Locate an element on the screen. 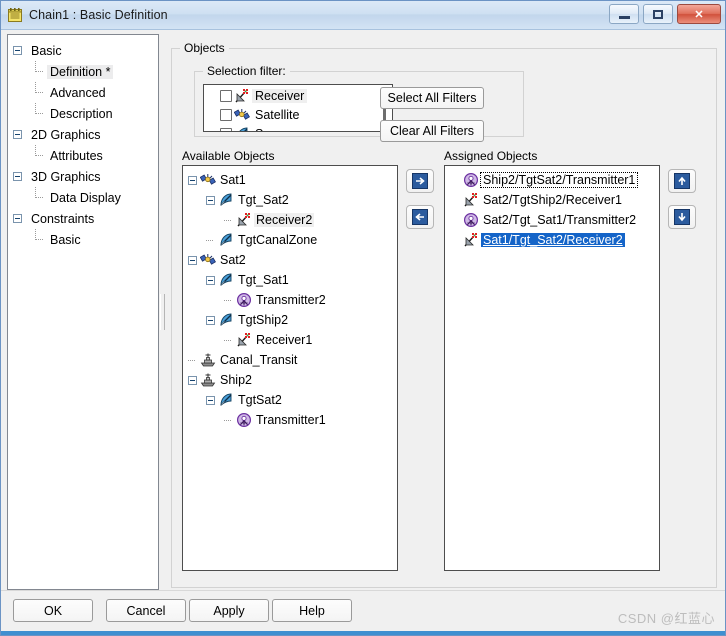 This screenshot has height=636, width=726. sidebar-item-definition: Definition * is located at coordinates (83, 71).